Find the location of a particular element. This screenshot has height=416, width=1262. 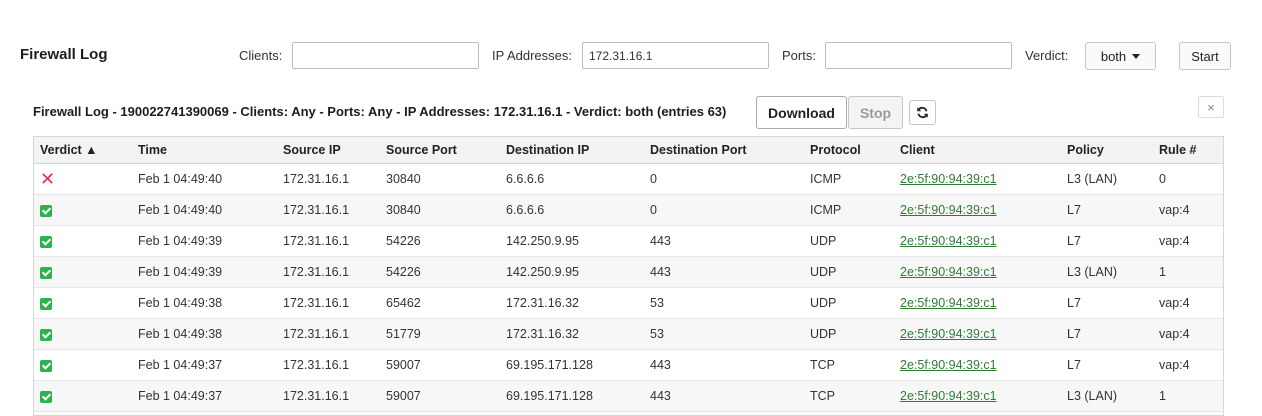

download-button: Download is located at coordinates (801, 112).